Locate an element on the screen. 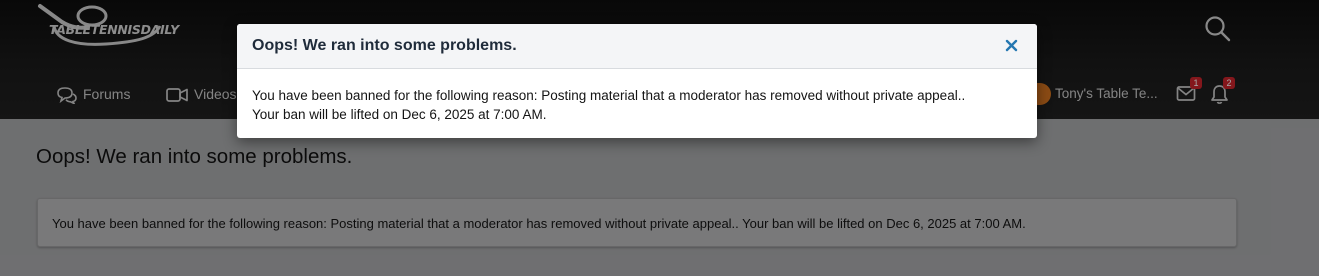 The height and width of the screenshot is (276, 1319). modal-title: Oops! We ran into some problems. is located at coordinates (384, 45).